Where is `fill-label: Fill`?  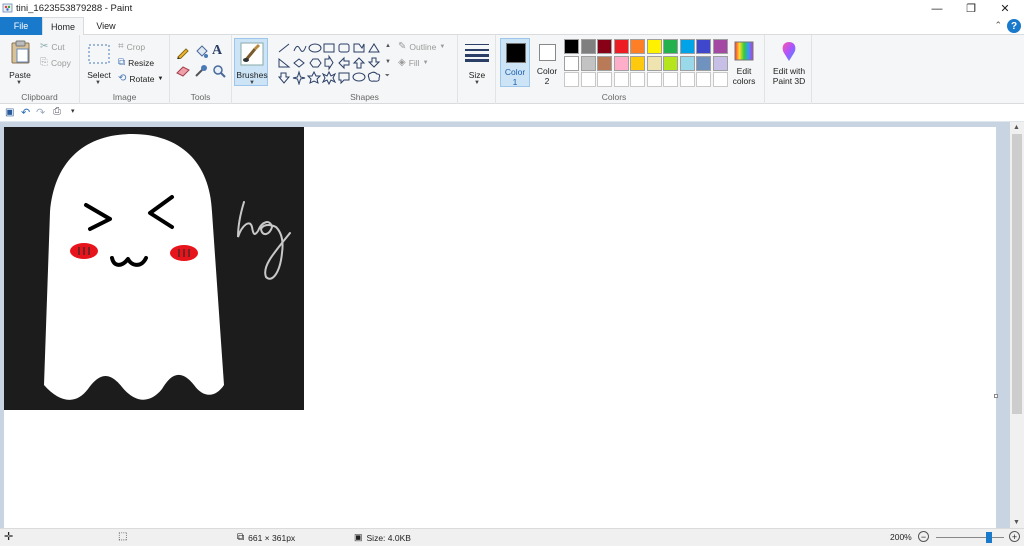 fill-label: Fill is located at coordinates (414, 62).